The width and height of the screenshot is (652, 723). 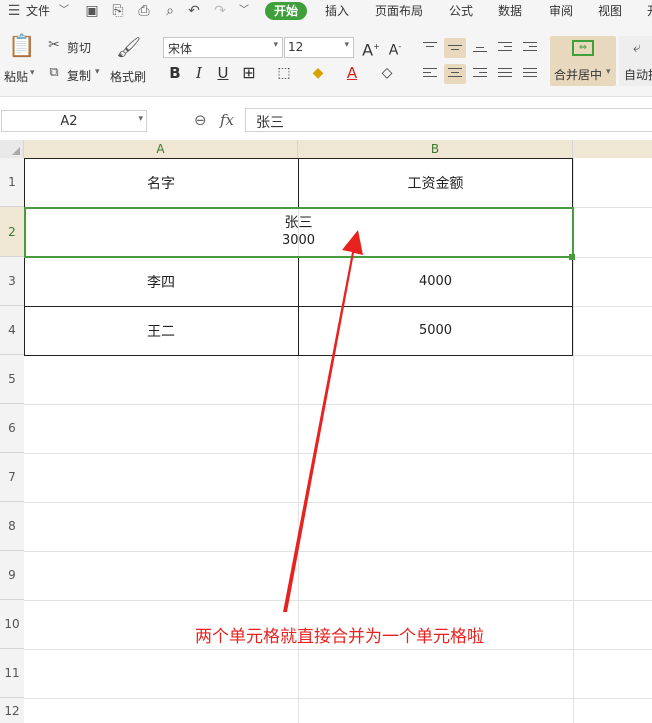 I want to click on annotation-text: 两个单元格就直接合并为一个单元格啦, so click(x=339, y=637).